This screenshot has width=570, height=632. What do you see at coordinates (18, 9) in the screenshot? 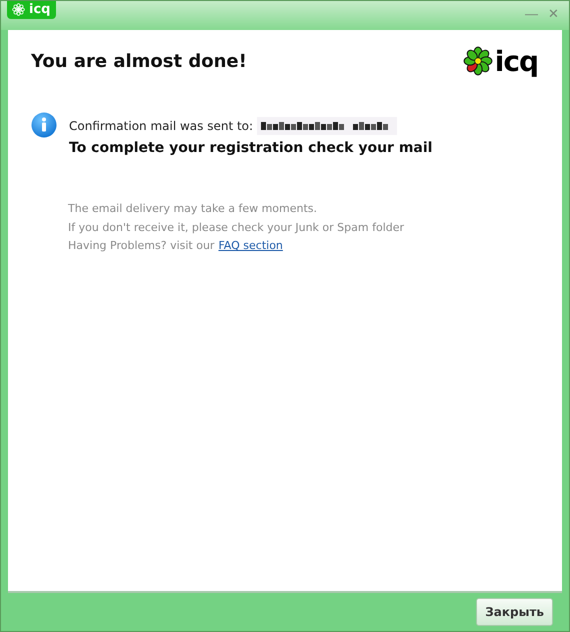
I see `flower-icon` at bounding box center [18, 9].